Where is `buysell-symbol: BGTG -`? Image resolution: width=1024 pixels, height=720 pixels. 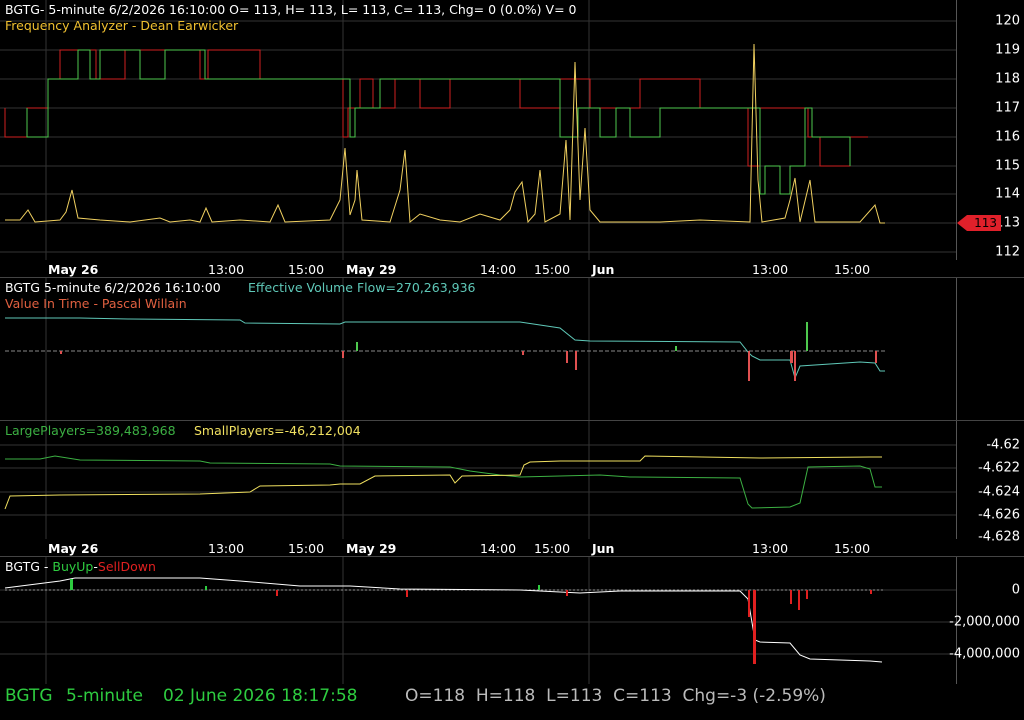 buysell-symbol: BGTG - is located at coordinates (29, 566).